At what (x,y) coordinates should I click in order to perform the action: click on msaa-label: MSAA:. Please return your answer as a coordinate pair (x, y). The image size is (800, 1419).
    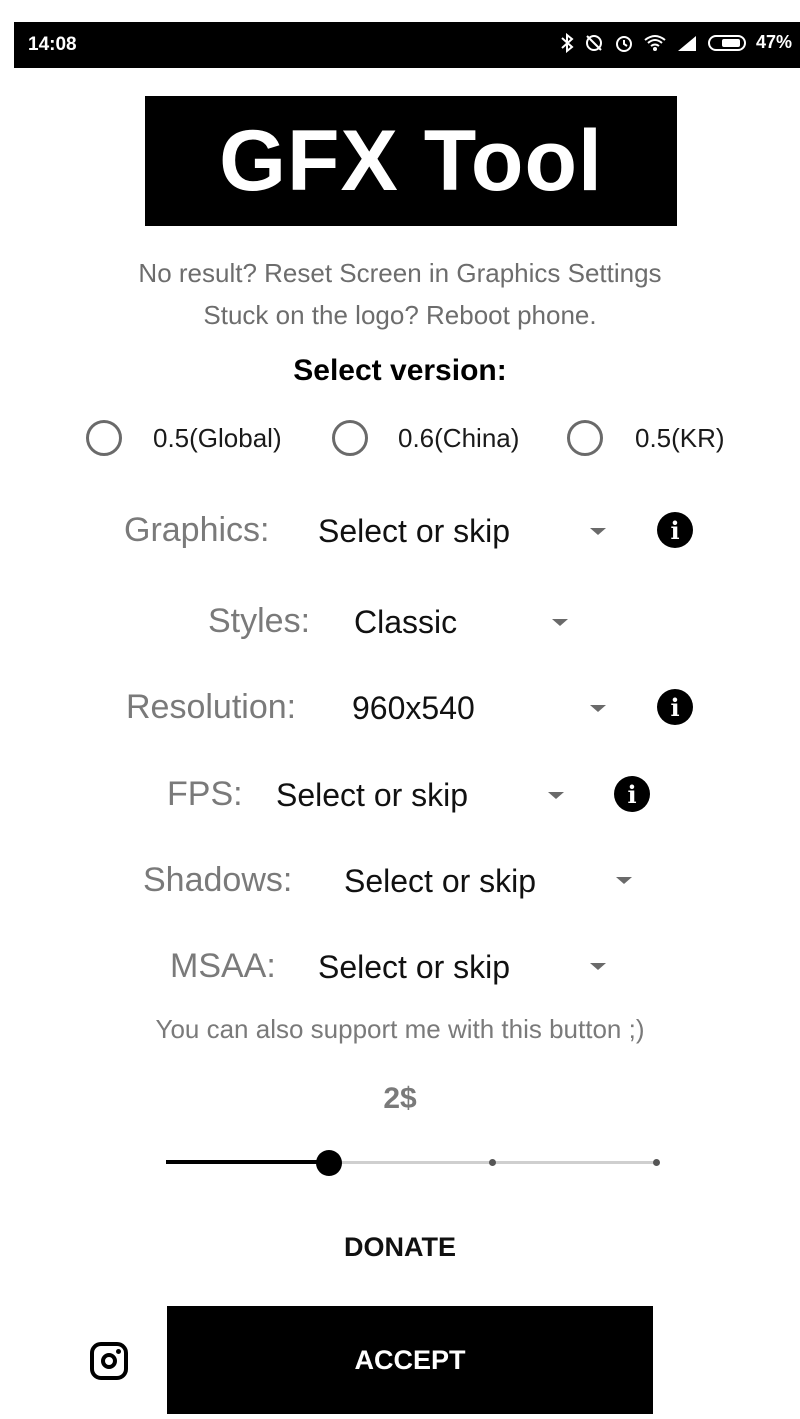
    Looking at the image, I should click on (223, 966).